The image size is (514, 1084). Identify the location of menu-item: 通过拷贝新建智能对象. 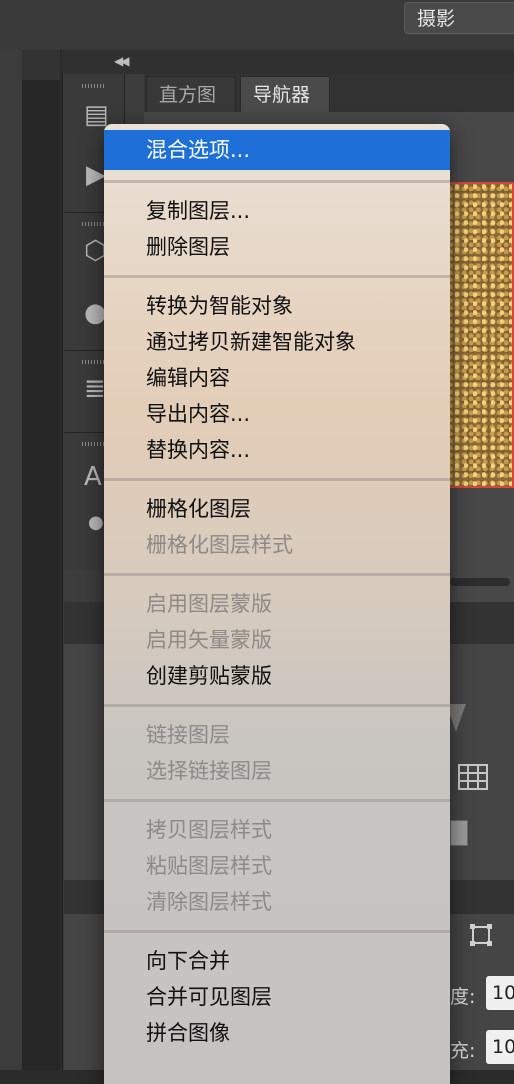
(277, 342).